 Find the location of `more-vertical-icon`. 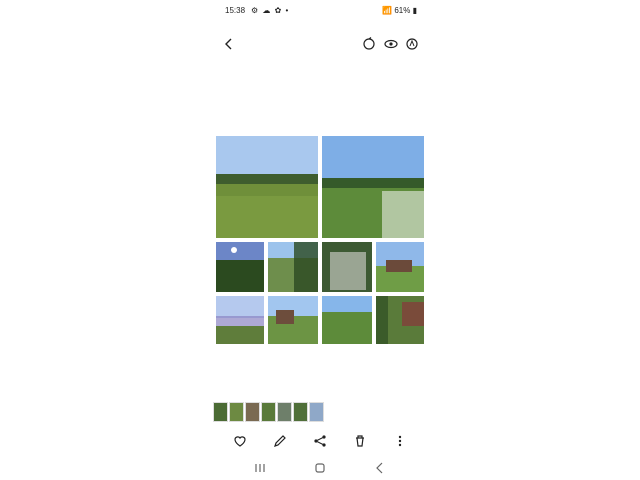

more-vertical-icon is located at coordinates (400, 441).